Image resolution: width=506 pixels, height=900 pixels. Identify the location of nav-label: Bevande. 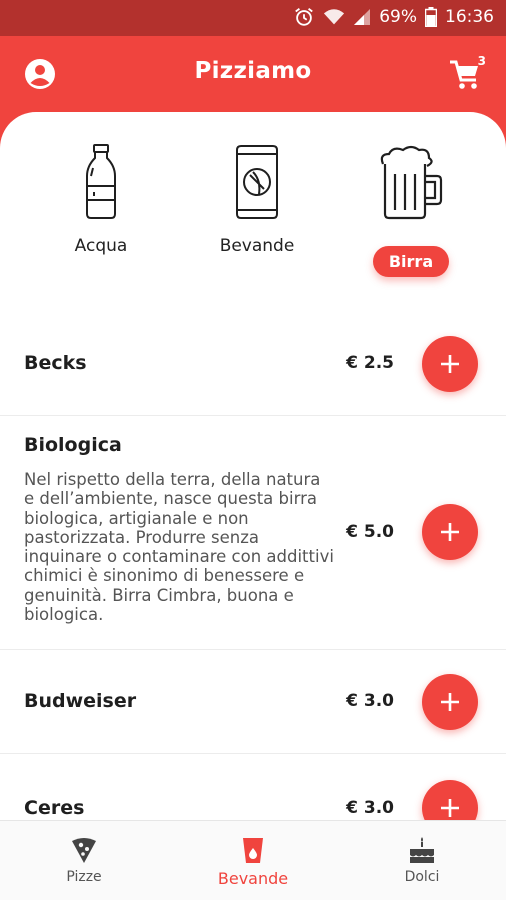
(253, 878).